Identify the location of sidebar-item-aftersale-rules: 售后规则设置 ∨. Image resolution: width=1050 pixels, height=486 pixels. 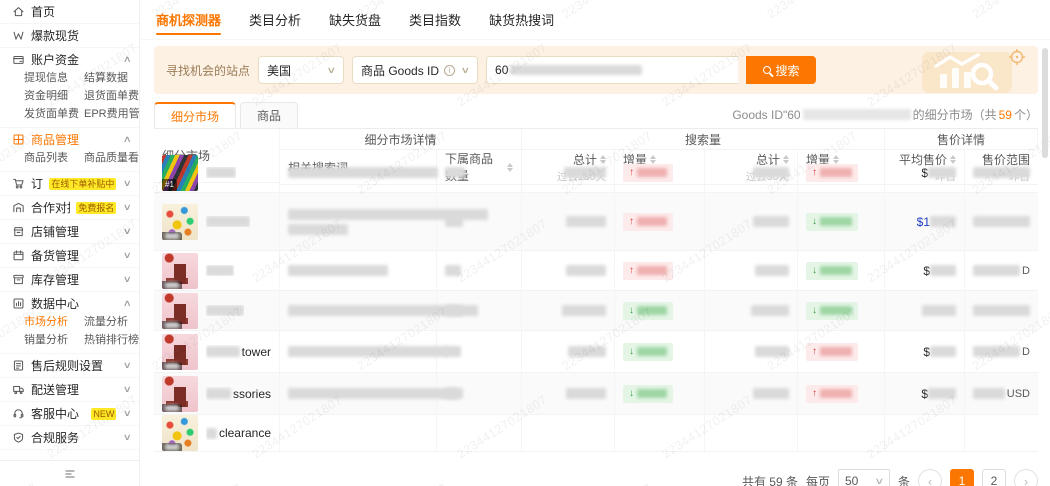
(69, 365).